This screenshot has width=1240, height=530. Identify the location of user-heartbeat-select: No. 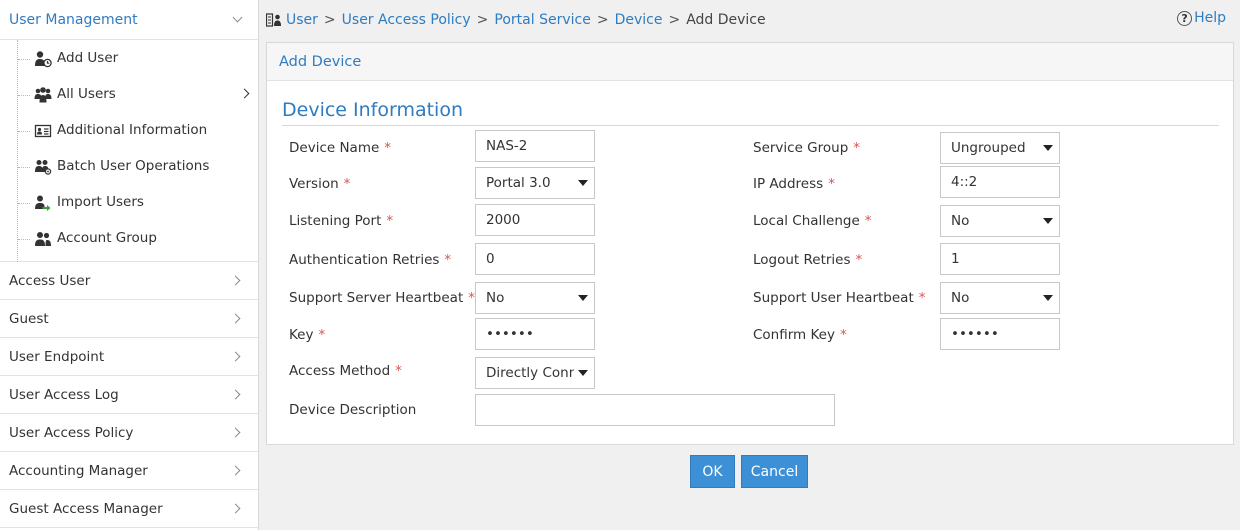
(1000, 298).